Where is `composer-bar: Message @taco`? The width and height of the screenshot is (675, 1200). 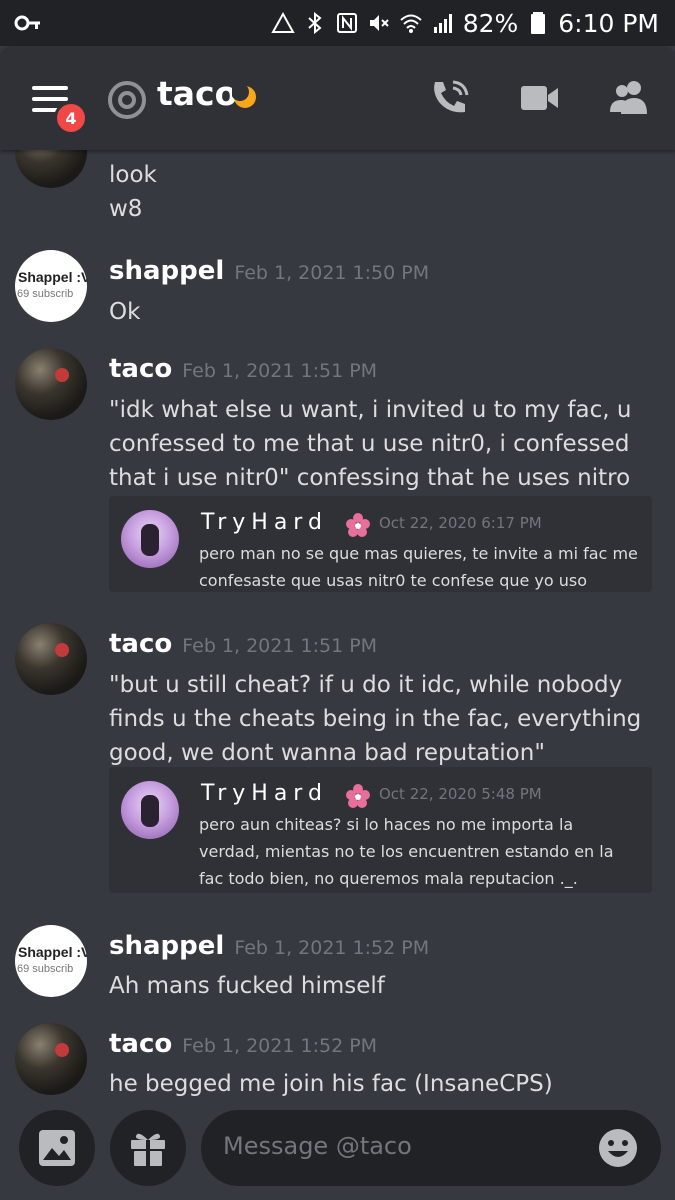
composer-bar: Message @taco is located at coordinates (337, 1150).